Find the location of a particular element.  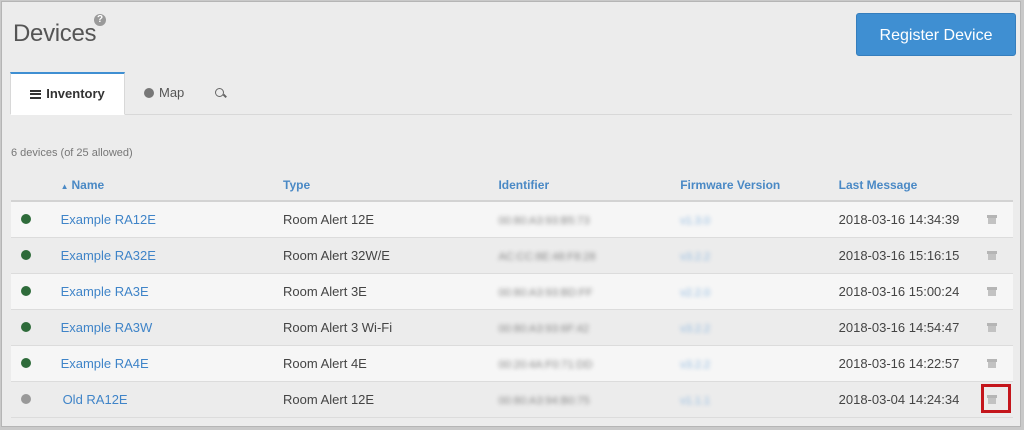

tab-inventory-label: Inventory is located at coordinates (75, 93).